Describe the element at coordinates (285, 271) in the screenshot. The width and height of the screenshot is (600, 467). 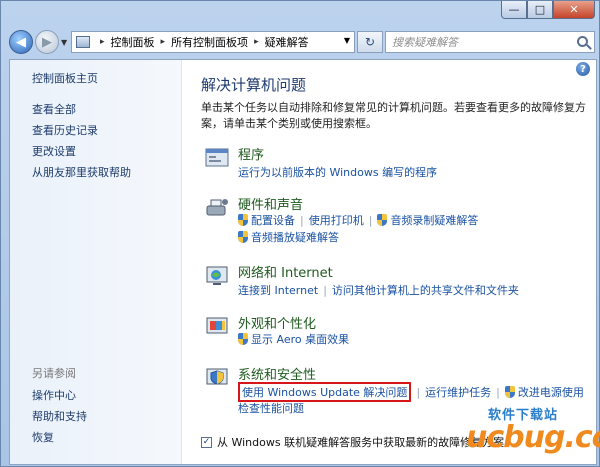
I see `category-title: 网络和 Internet` at that location.